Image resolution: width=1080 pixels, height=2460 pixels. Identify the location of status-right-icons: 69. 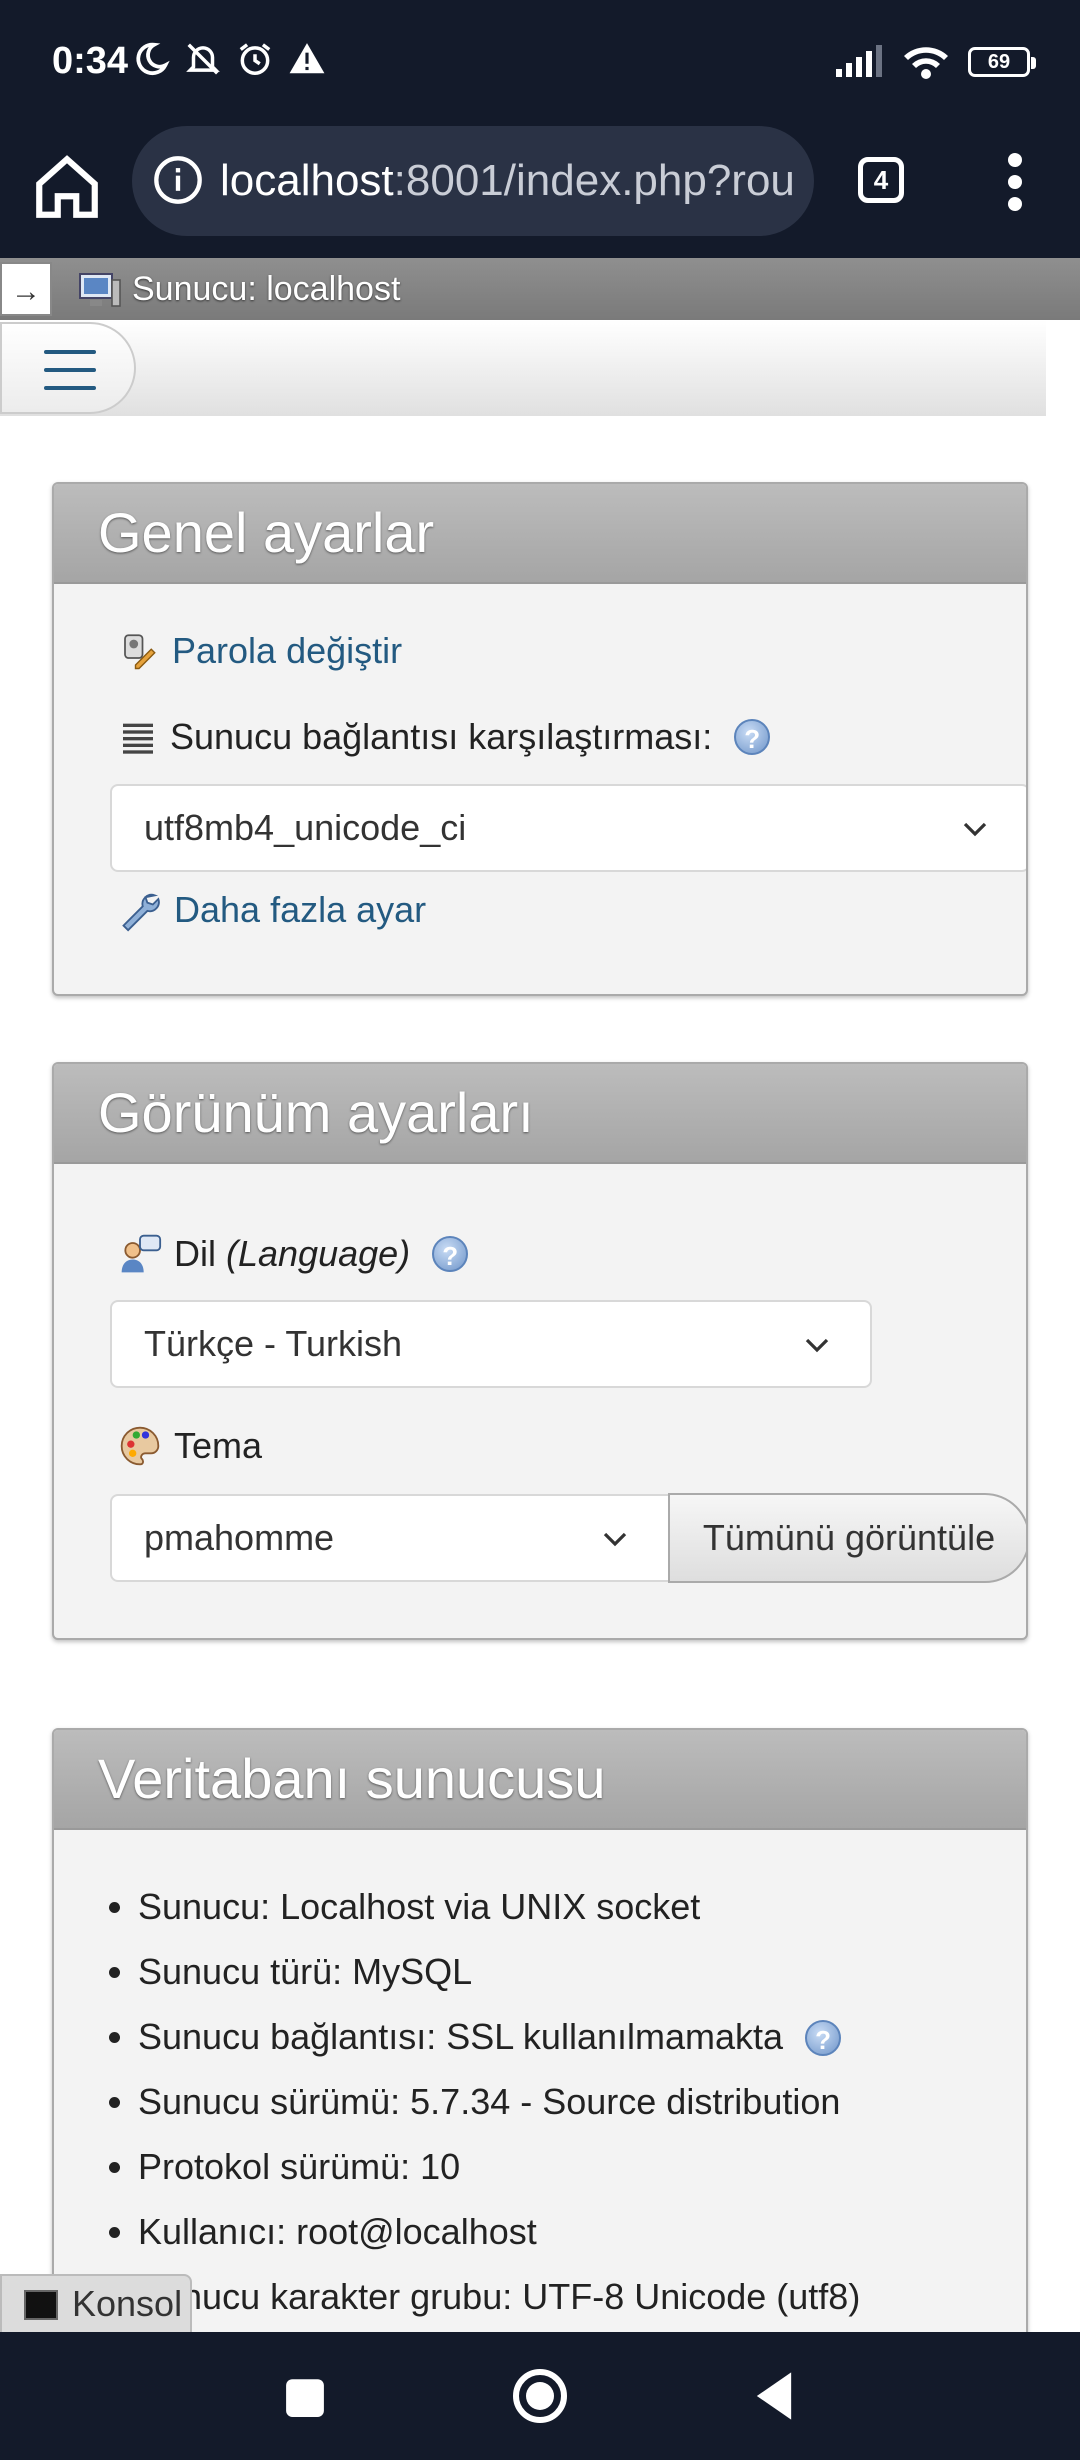
(935, 62).